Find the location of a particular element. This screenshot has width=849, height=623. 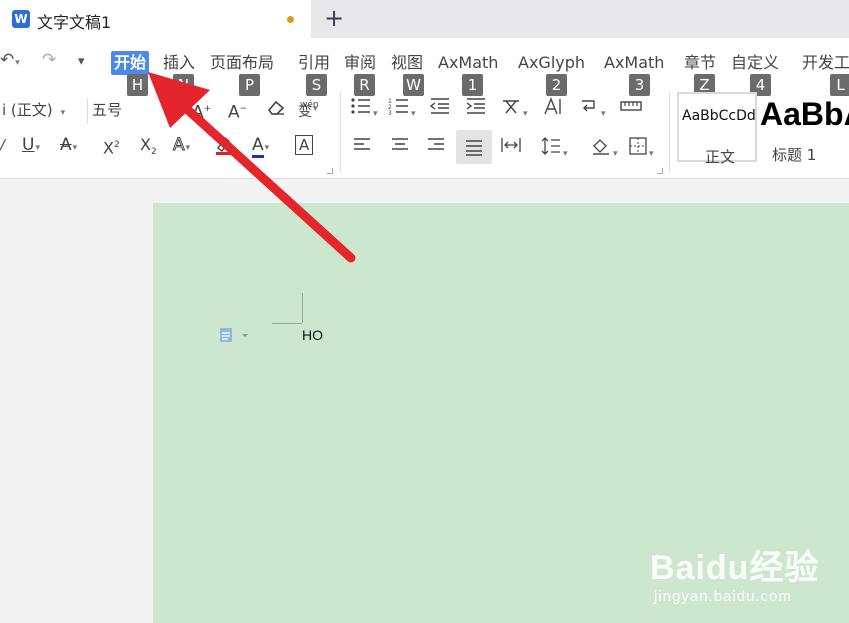

increase-indent-button is located at coordinates (476, 109).